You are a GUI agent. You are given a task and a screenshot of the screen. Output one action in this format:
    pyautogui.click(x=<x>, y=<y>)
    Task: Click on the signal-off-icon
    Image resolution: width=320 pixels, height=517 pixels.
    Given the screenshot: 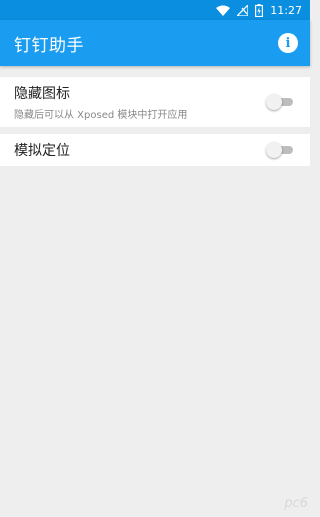 What is the action you would take?
    pyautogui.click(x=243, y=10)
    